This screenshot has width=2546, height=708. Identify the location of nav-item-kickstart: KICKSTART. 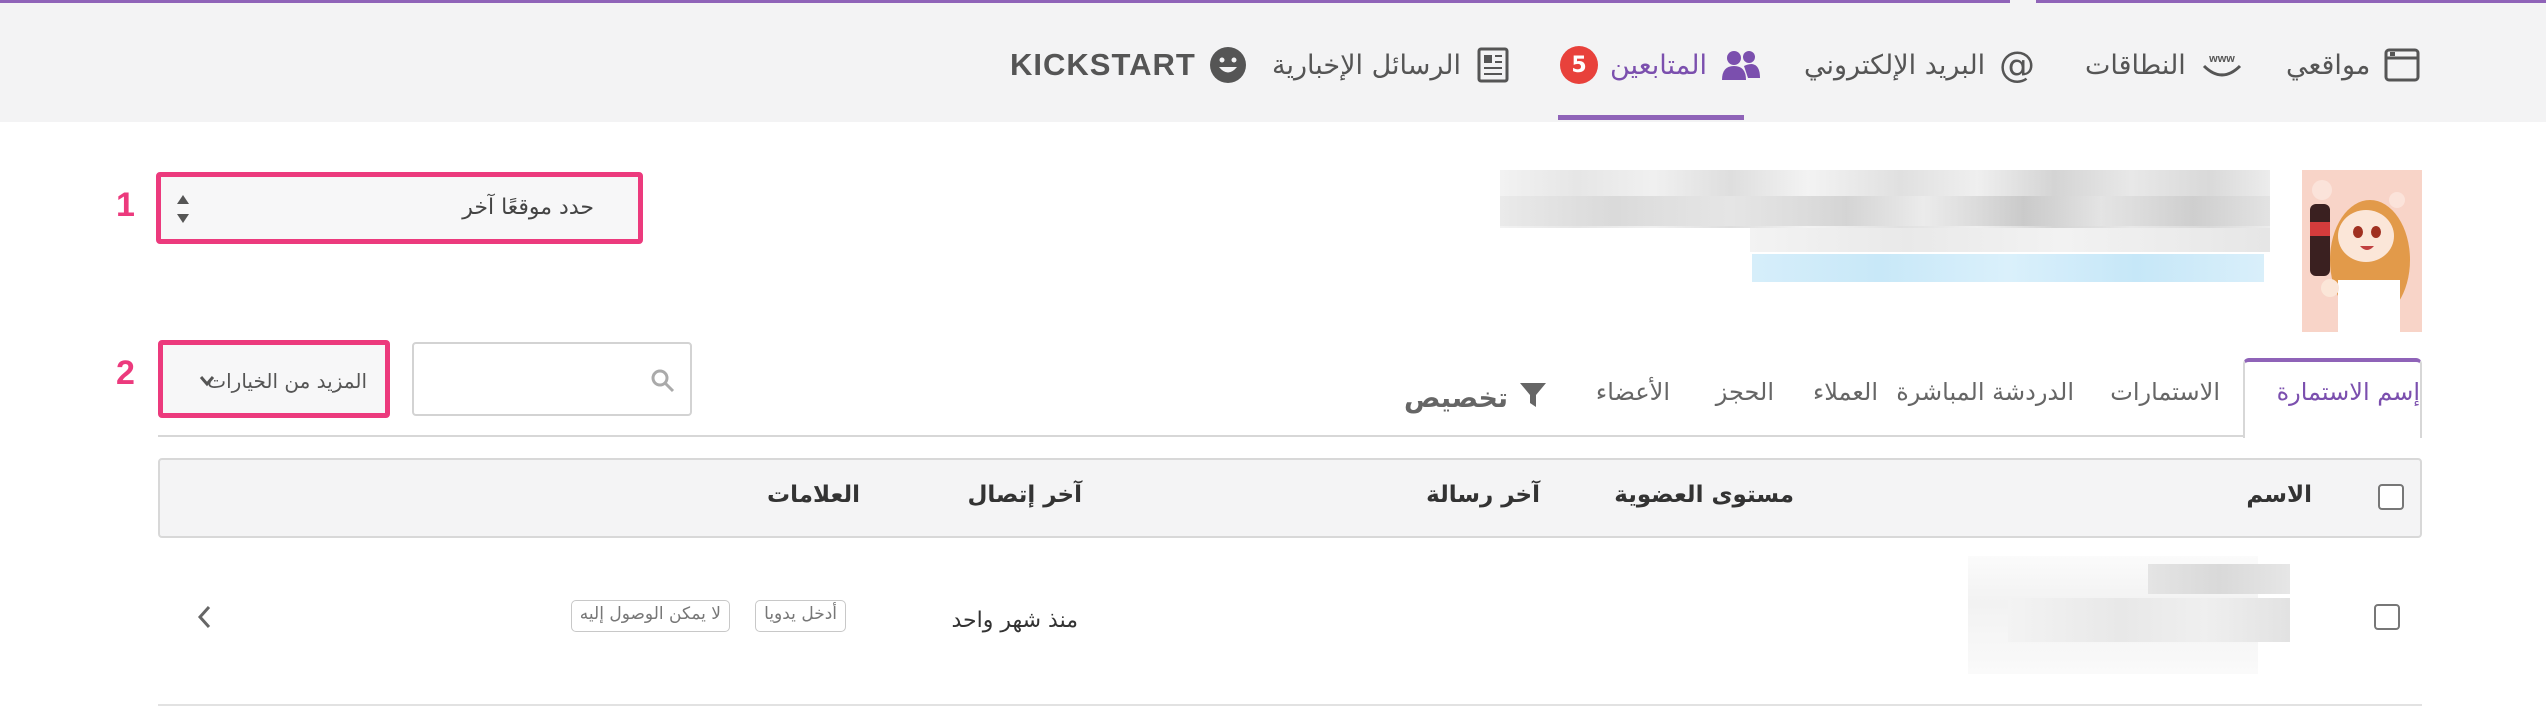
(1129, 65).